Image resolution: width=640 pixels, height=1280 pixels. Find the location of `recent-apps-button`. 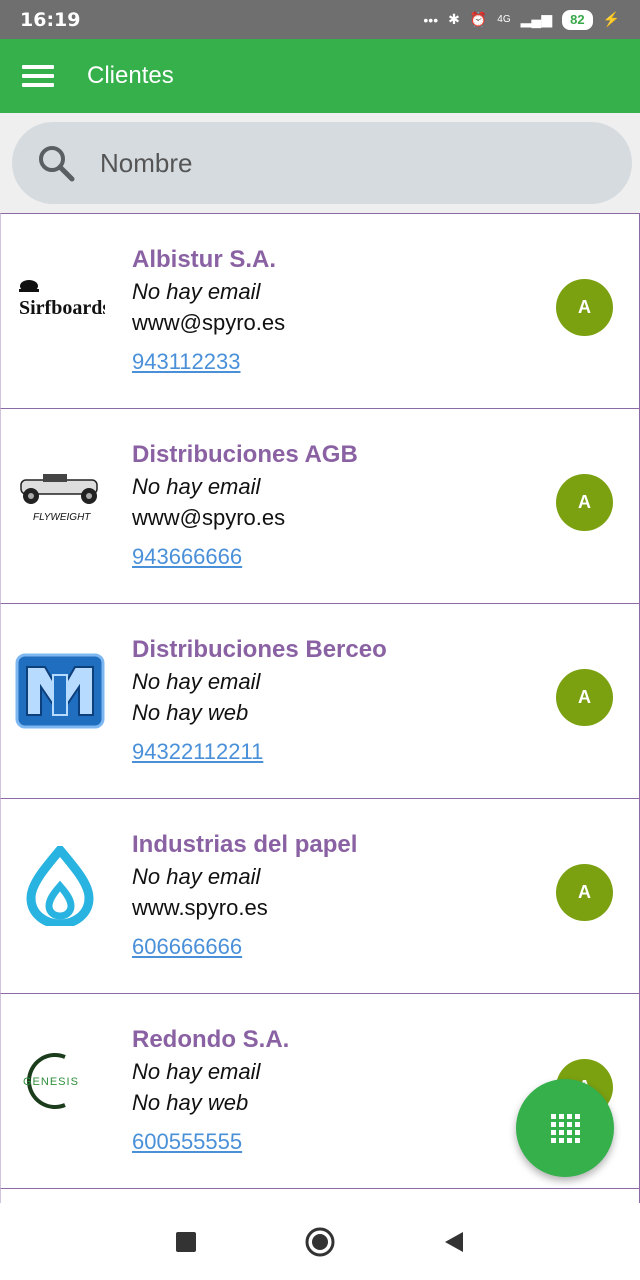

recent-apps-button is located at coordinates (186, 1242).